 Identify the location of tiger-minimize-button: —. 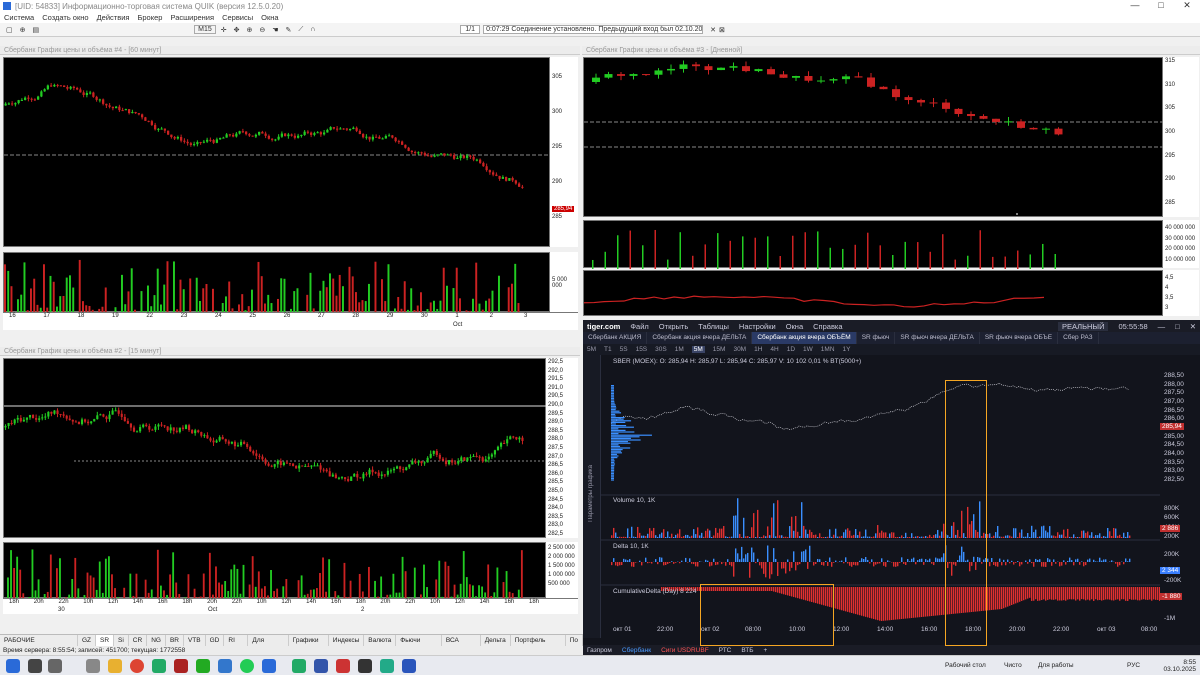
(1162, 326).